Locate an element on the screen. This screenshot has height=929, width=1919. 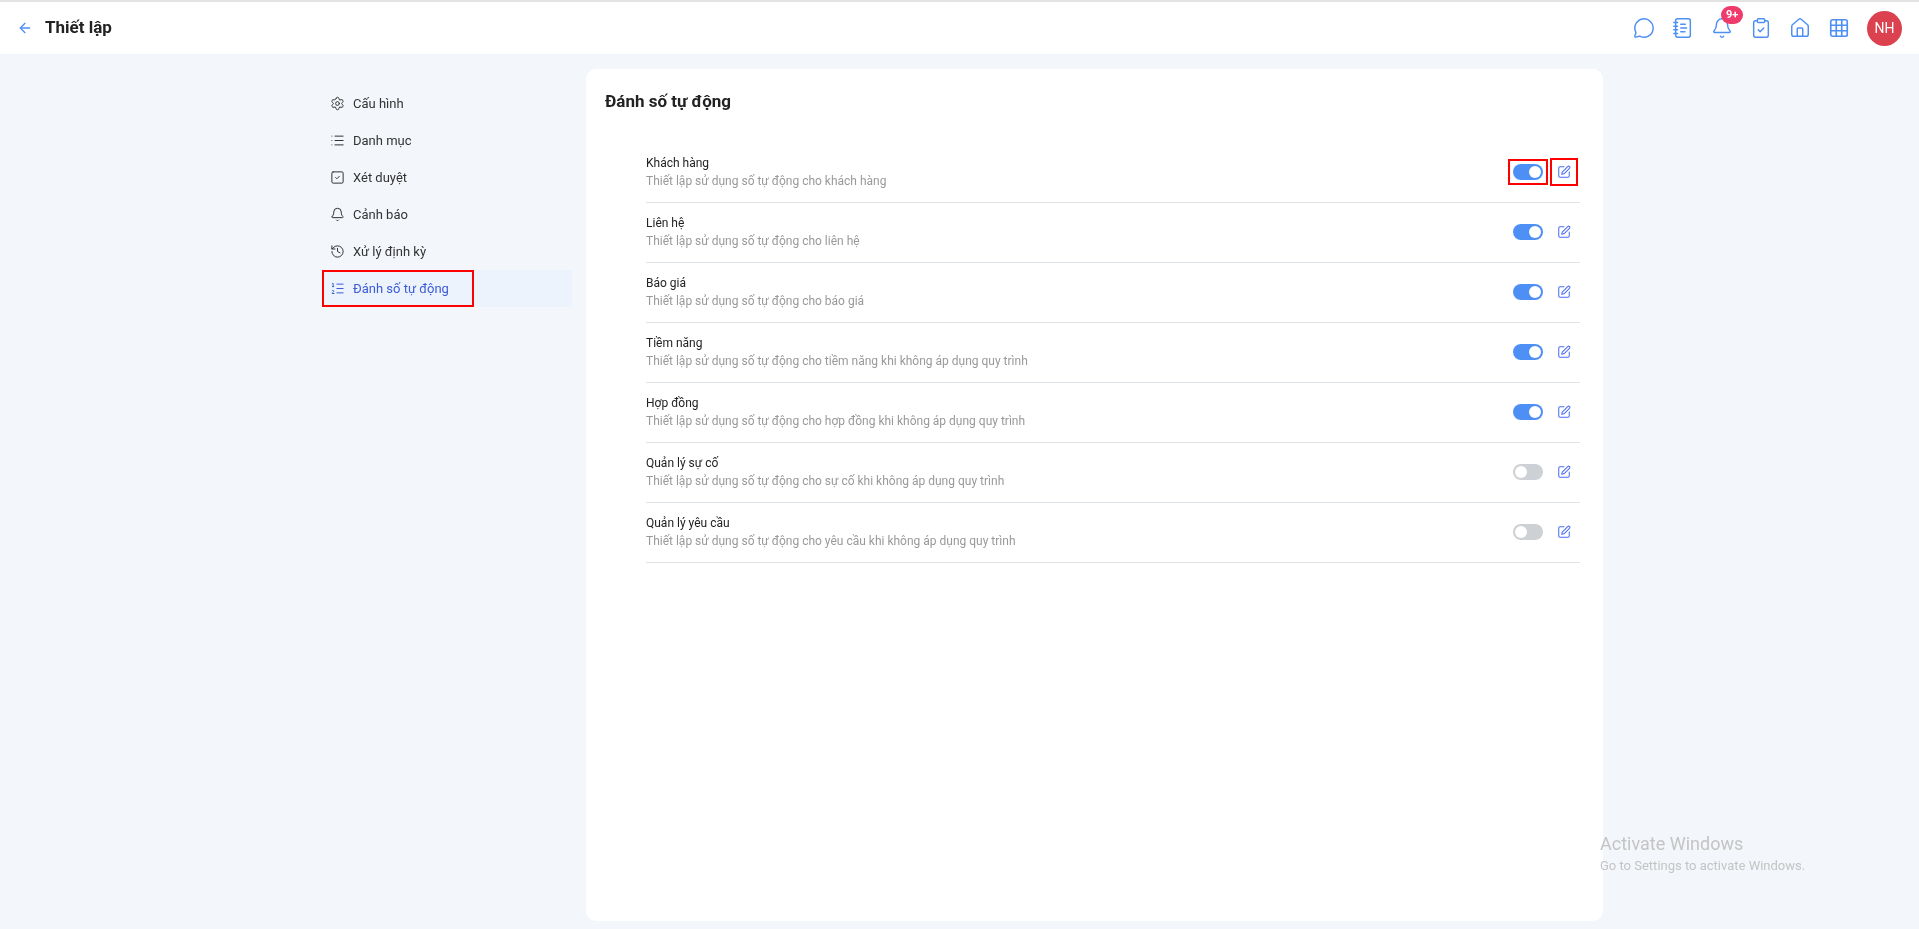
sidebar-item: Cảnh báo is located at coordinates (447, 214).